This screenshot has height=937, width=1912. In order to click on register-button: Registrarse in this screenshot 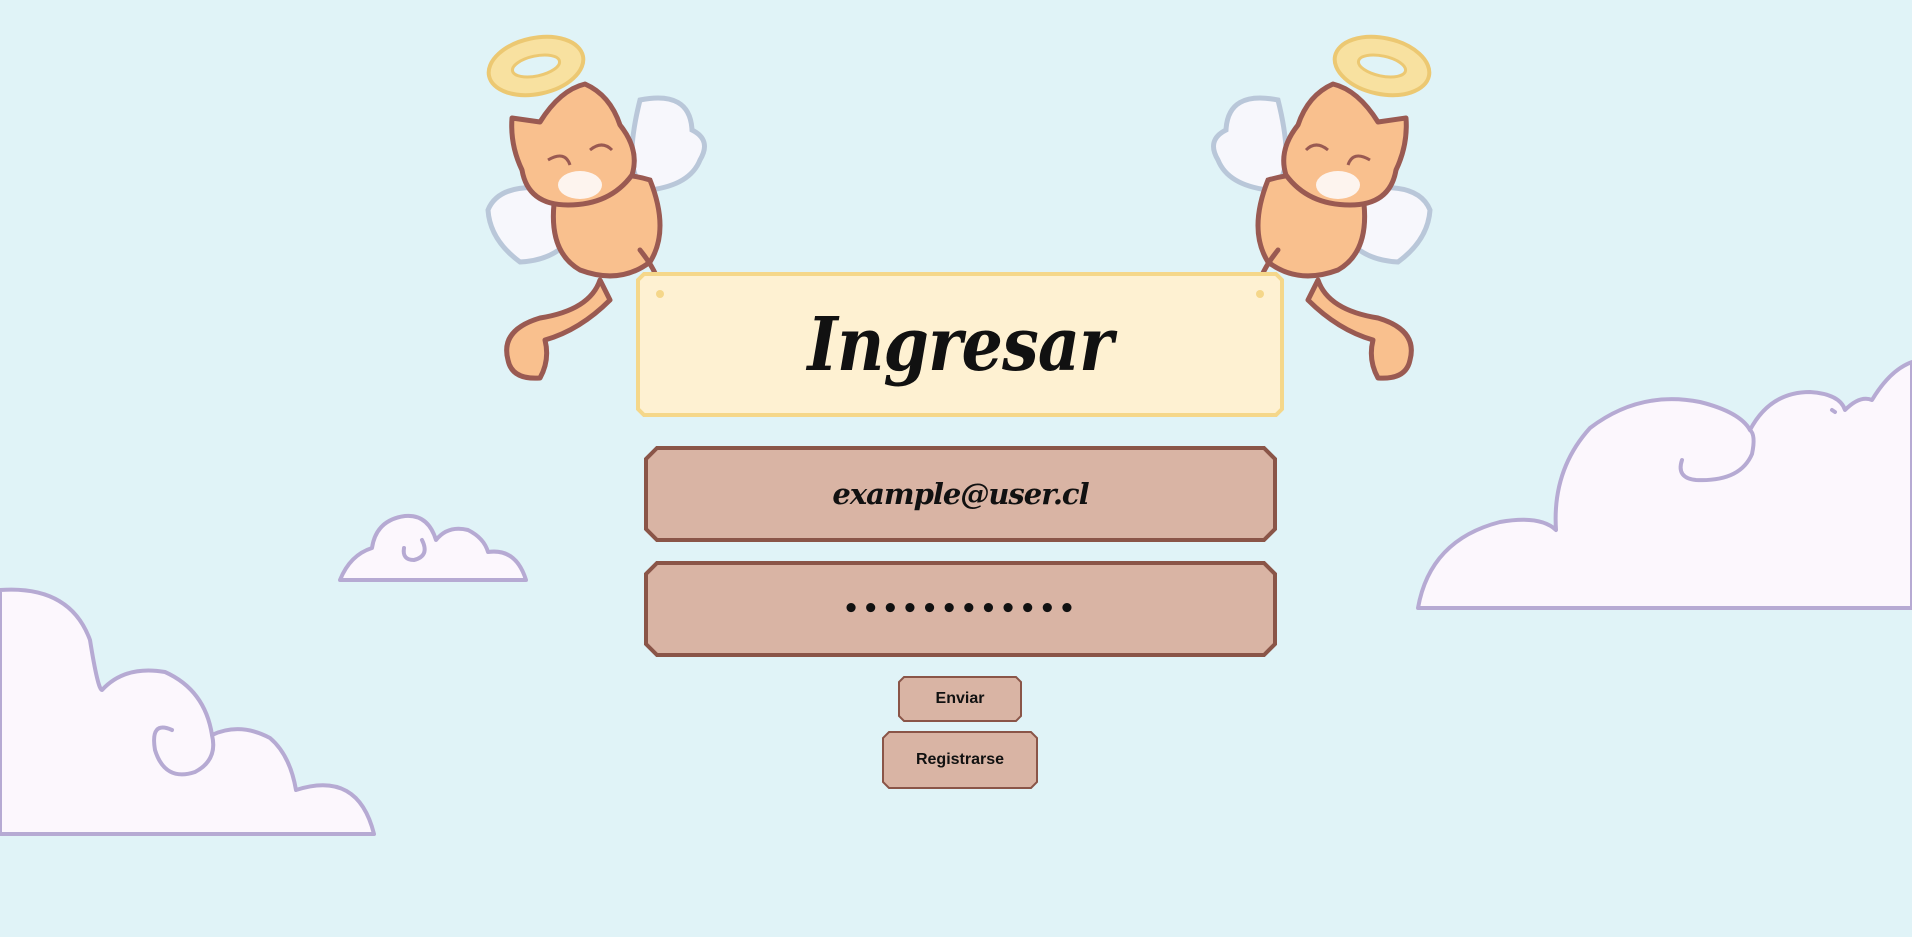, I will do `click(960, 760)`.